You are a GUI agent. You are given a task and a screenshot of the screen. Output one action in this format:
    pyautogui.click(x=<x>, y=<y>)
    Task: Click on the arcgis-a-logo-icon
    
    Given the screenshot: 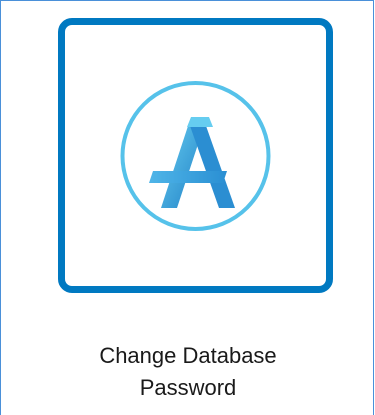 What is the action you would take?
    pyautogui.click(x=195, y=156)
    